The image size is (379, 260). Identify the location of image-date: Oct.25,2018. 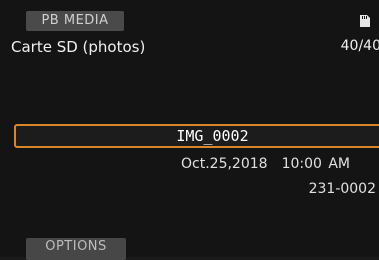
(224, 164).